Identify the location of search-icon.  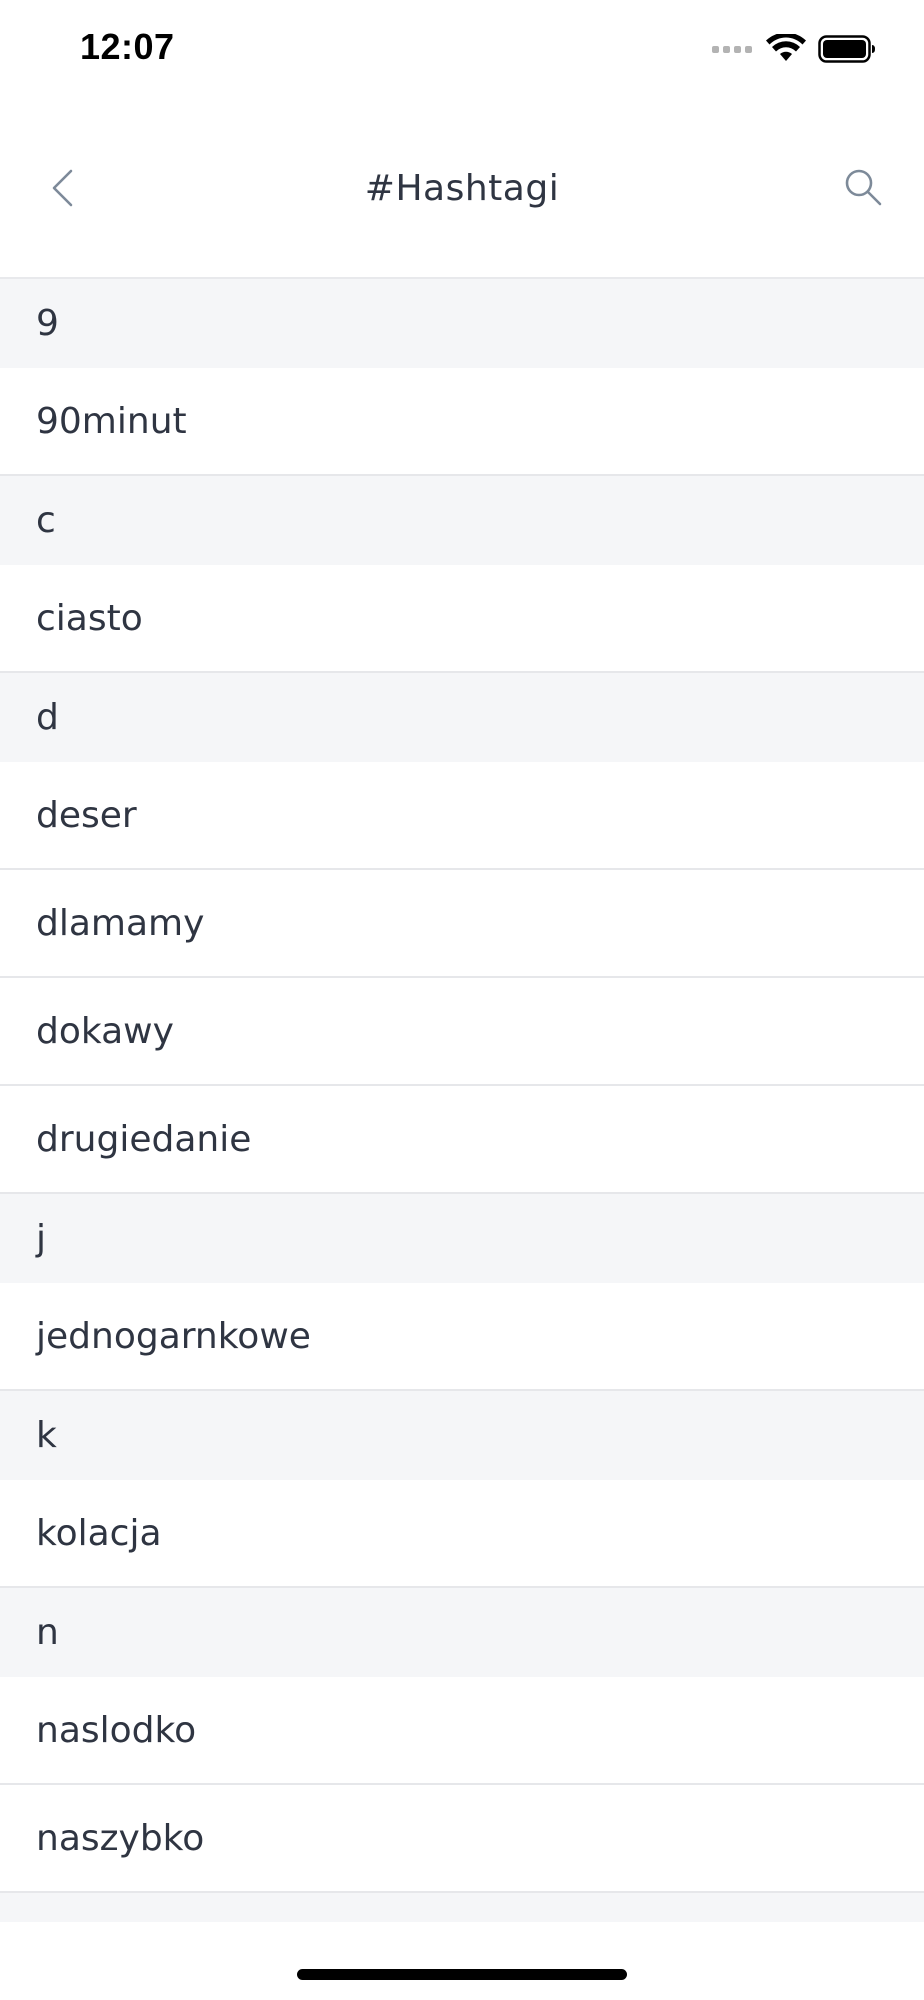
(863, 187).